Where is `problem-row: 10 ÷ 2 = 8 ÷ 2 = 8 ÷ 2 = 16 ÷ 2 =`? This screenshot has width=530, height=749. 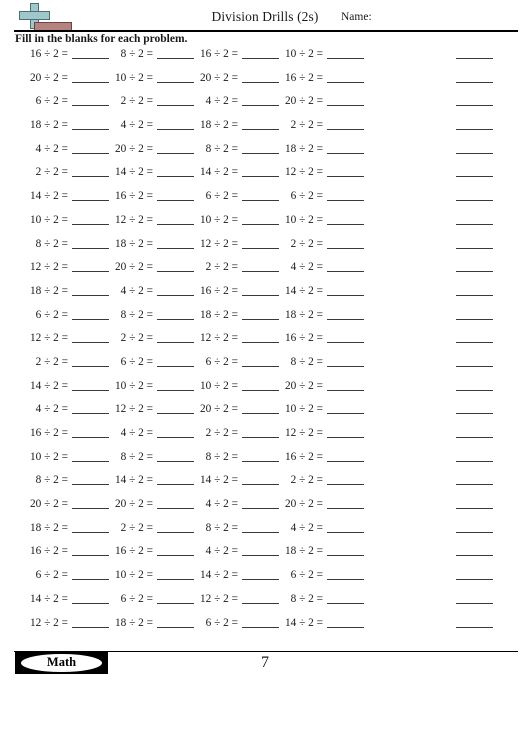
problem-row: 10 ÷ 2 = 8 ÷ 2 = 8 ÷ 2 = 16 ÷ 2 = is located at coordinates (265, 462).